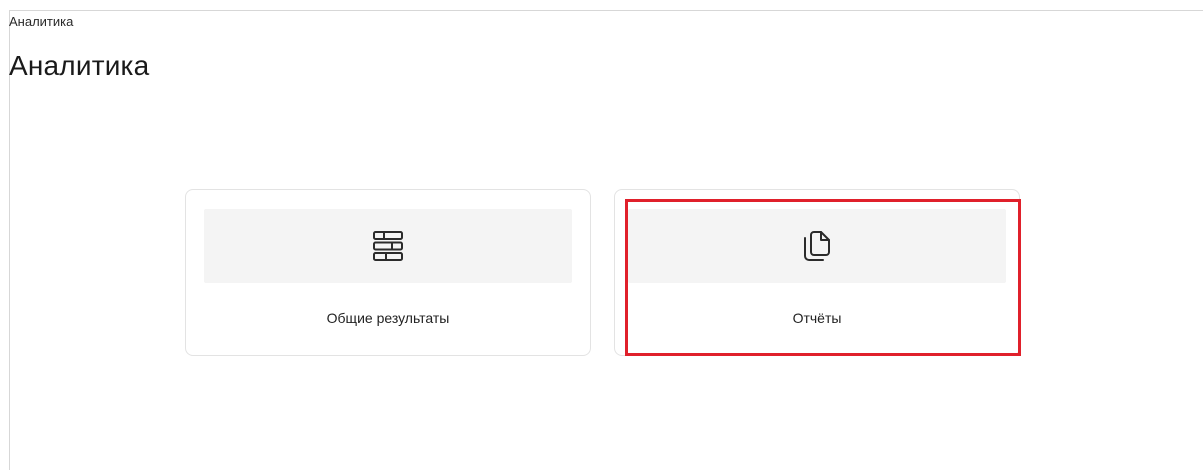  Describe the element at coordinates (41, 21) in the screenshot. I see `breadcrumb: Аналитика` at that location.